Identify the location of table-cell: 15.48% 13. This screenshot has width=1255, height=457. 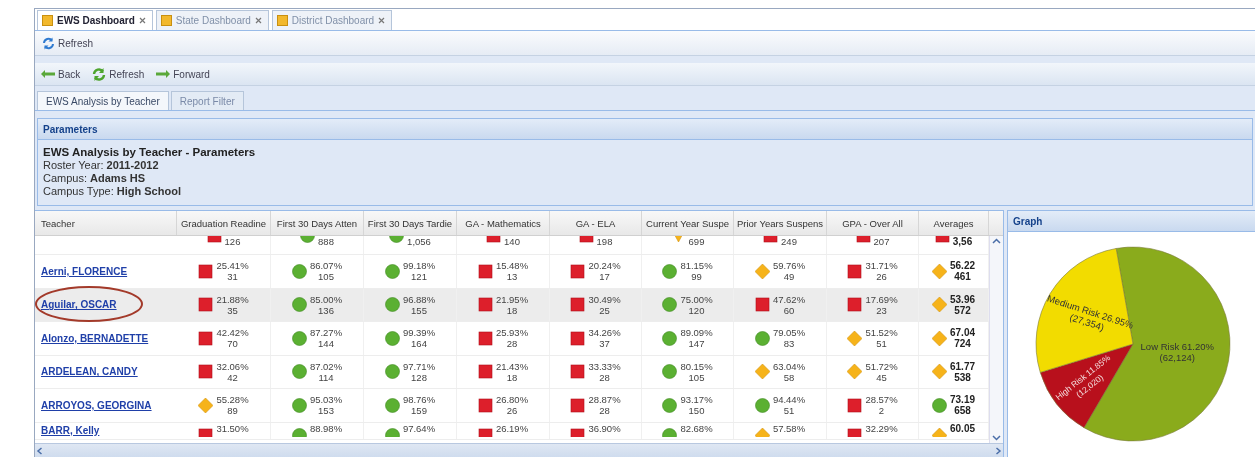
(512, 271).